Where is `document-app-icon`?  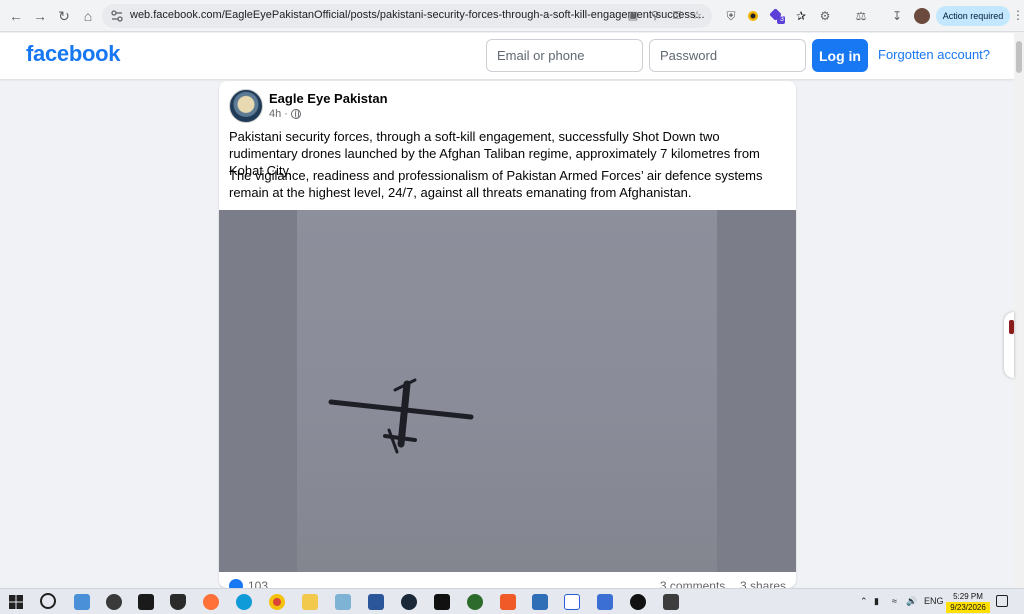 document-app-icon is located at coordinates (572, 602).